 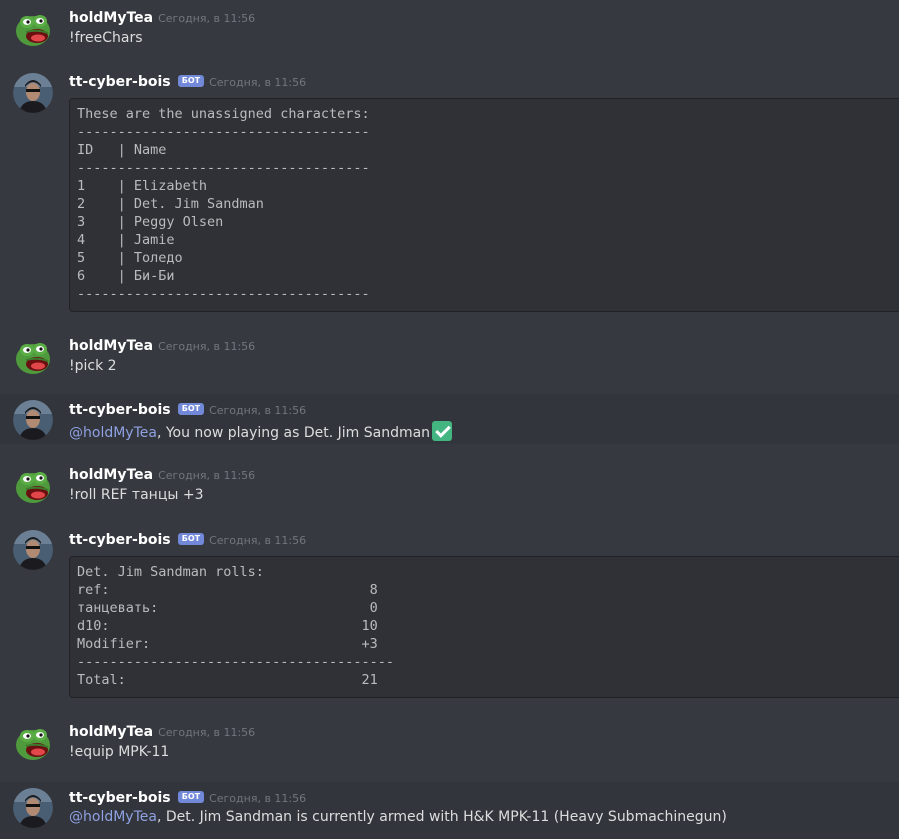 I want to click on white-check-mark-icon, so click(x=442, y=431).